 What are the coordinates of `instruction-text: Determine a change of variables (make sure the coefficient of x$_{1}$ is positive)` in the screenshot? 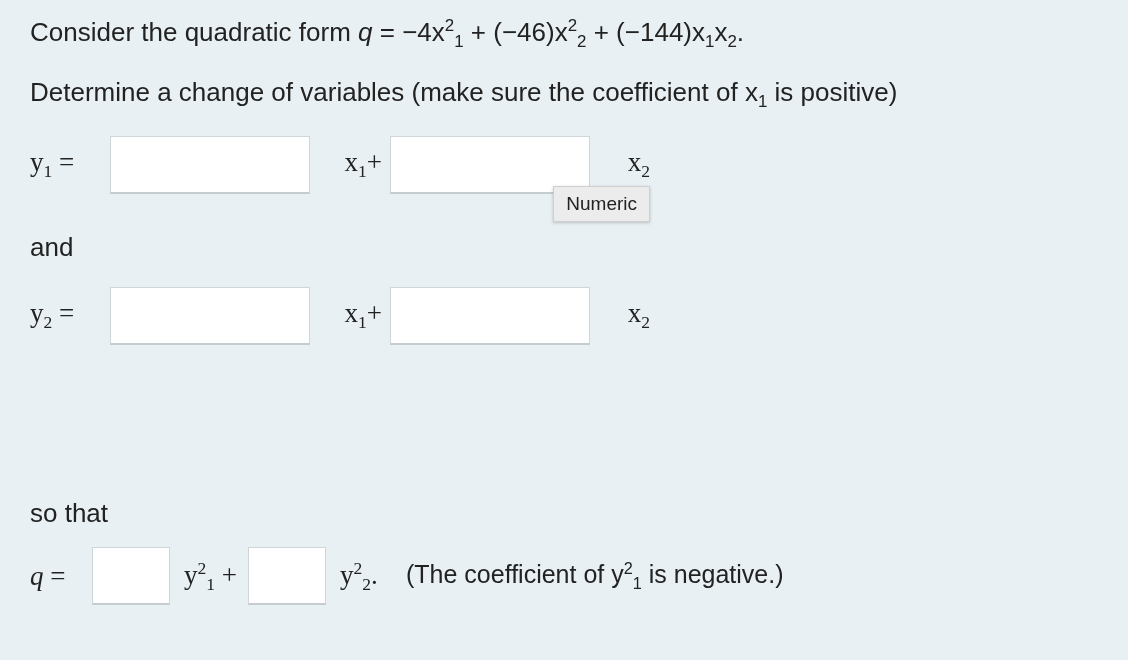 It's located at (464, 94).